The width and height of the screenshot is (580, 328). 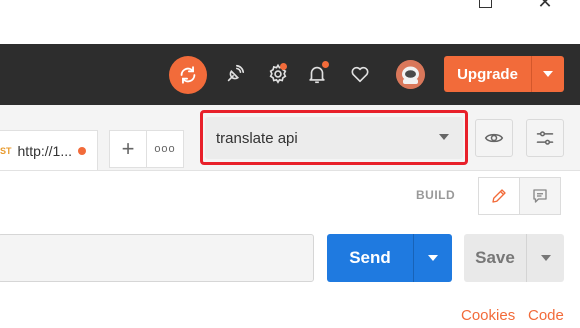 What do you see at coordinates (6, 150) in the screenshot?
I see `tab-method: ST` at bounding box center [6, 150].